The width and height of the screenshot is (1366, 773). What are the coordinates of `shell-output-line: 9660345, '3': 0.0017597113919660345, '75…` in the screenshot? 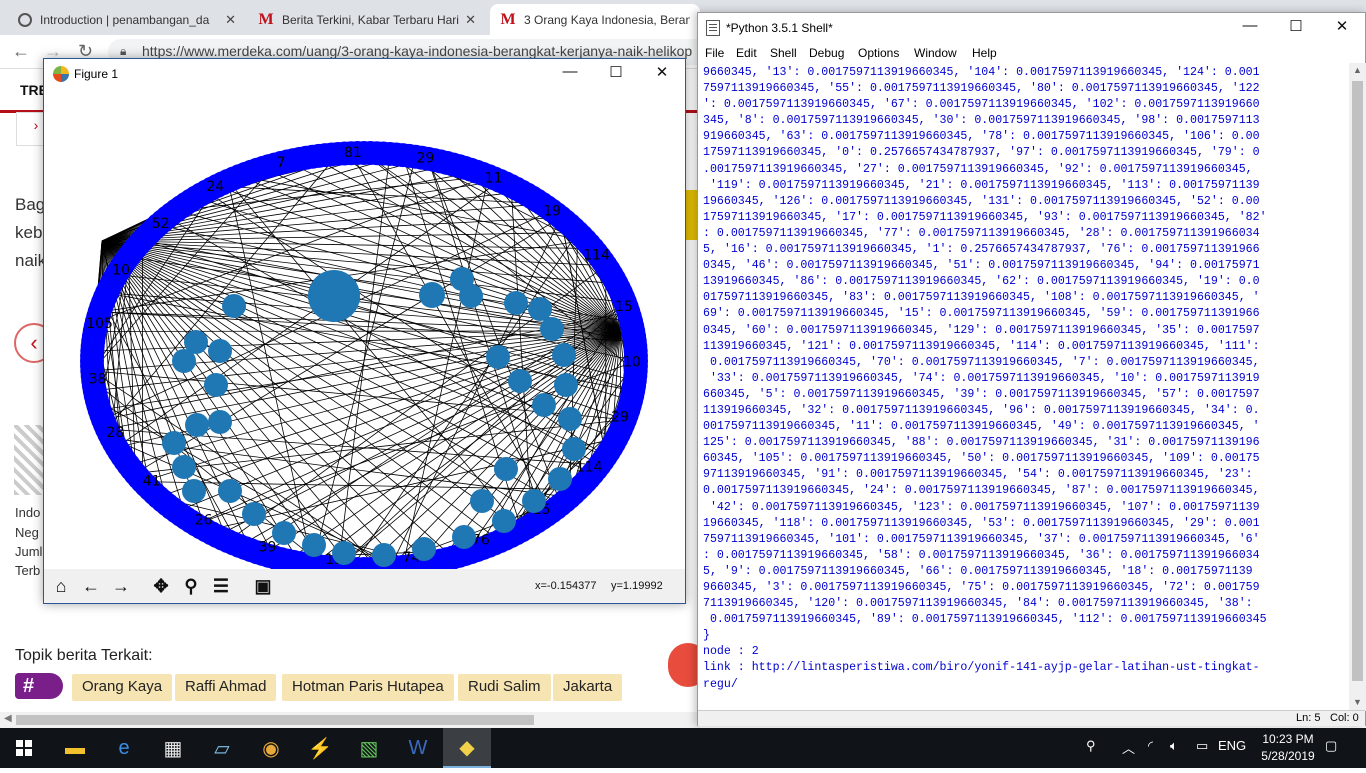 It's located at (1025, 588).